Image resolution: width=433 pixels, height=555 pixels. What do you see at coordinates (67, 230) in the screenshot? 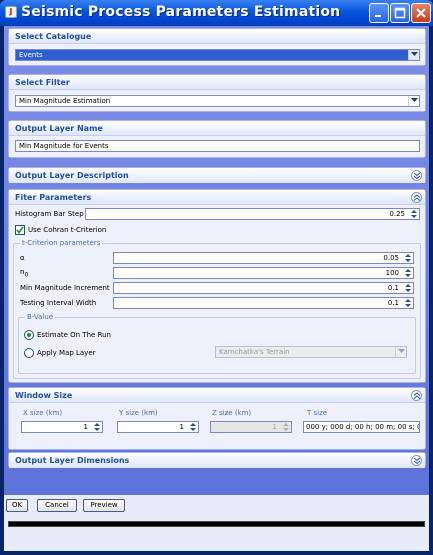
I see `use-cohran-label: Use Cohran t-Criterion` at bounding box center [67, 230].